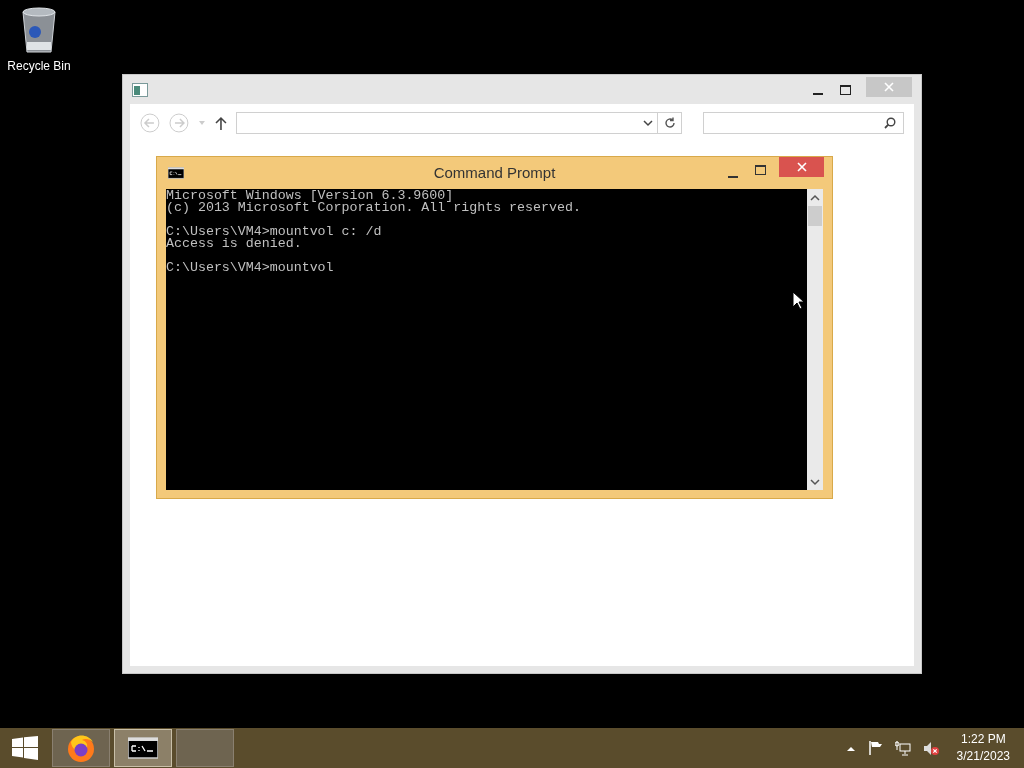 This screenshot has height=768, width=1024. Describe the element at coordinates (494, 172) in the screenshot. I see `window-title: Command Prompt` at that location.